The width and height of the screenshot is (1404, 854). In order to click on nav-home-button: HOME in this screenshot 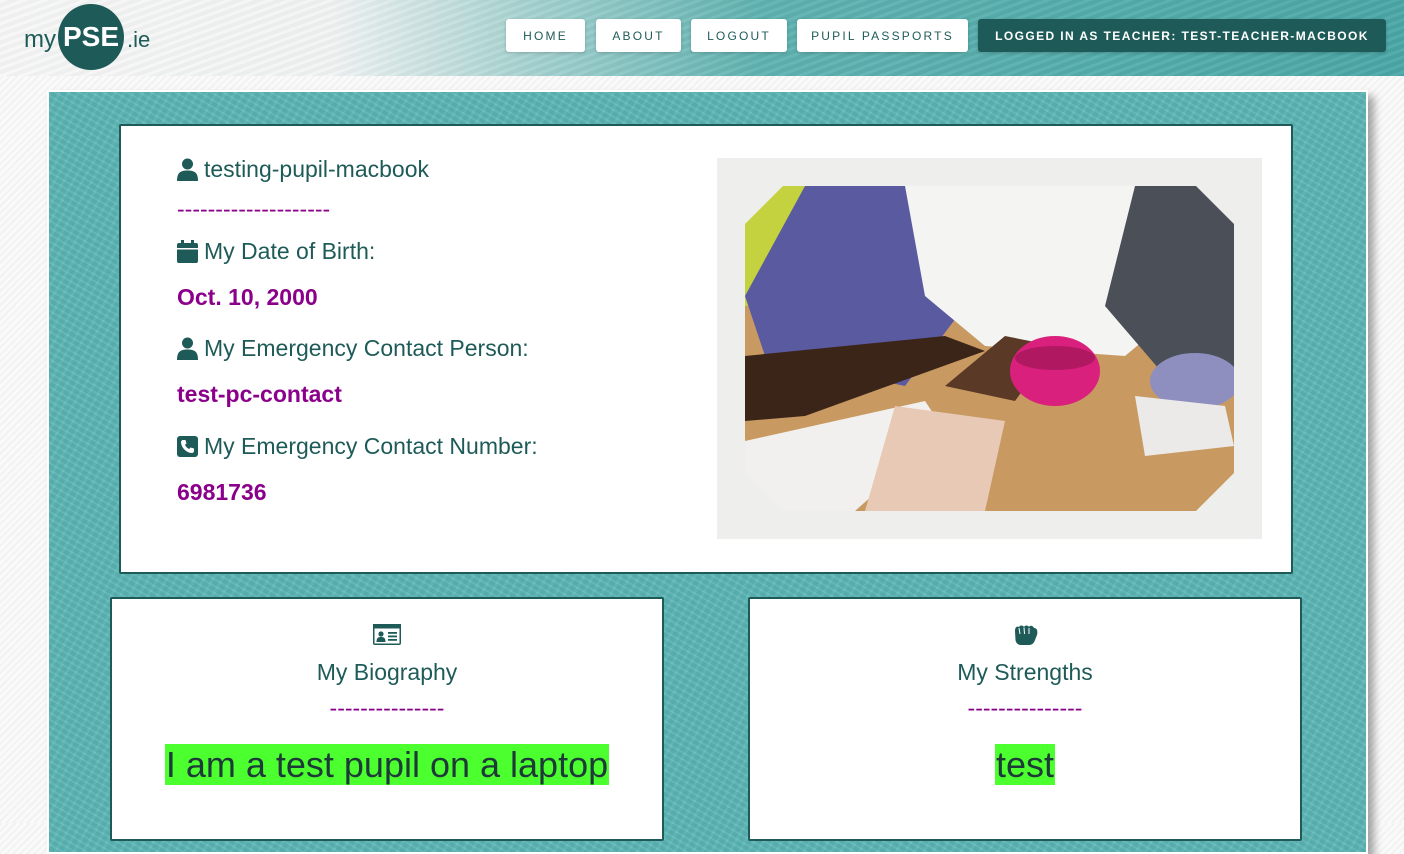, I will do `click(545, 35)`.